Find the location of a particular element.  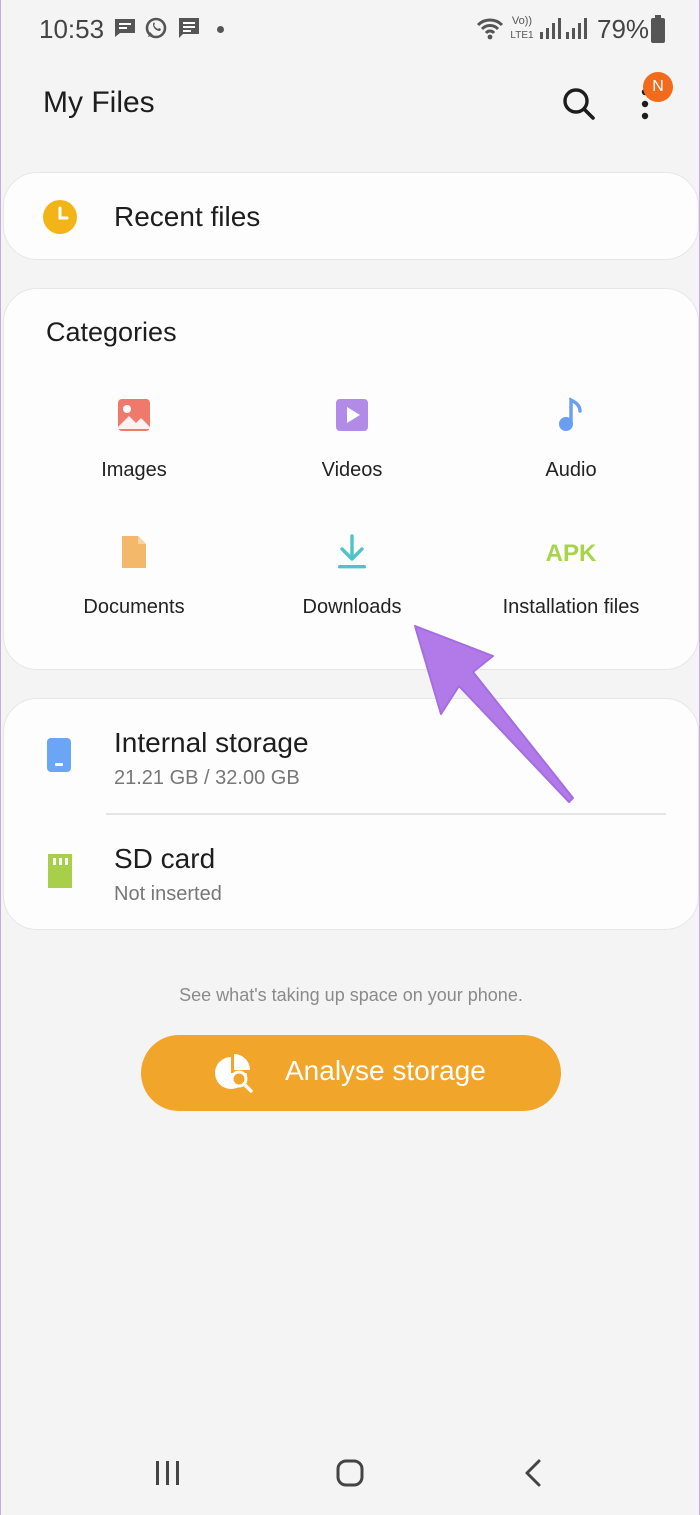

internal-storage-usage: 21.21 GB / 32.00 GB is located at coordinates (207, 778).